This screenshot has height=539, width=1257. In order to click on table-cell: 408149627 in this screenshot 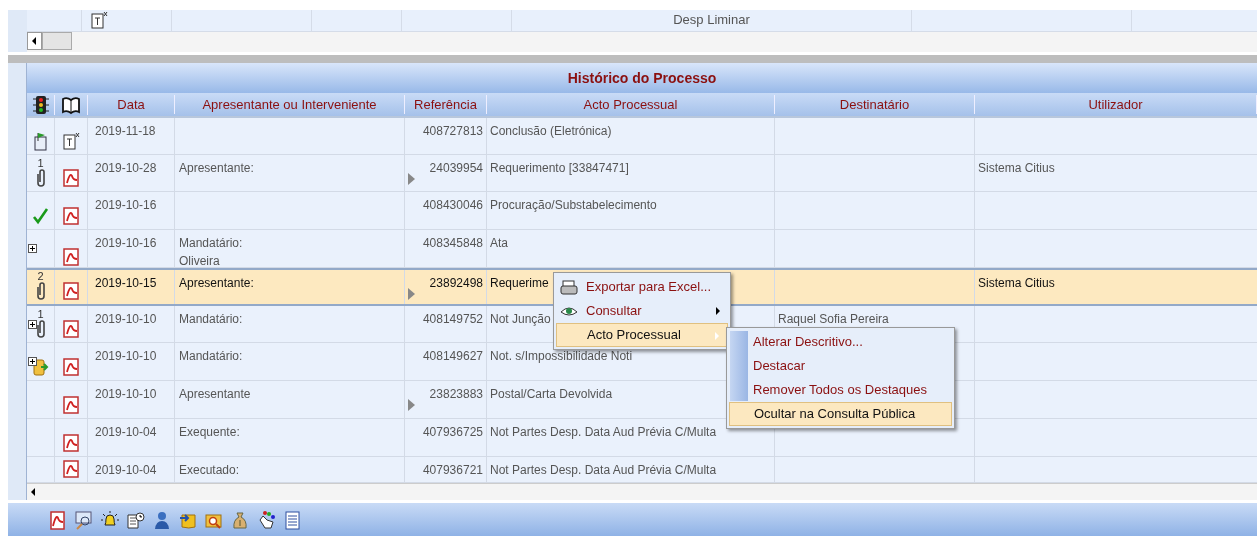, I will do `click(452, 356)`.